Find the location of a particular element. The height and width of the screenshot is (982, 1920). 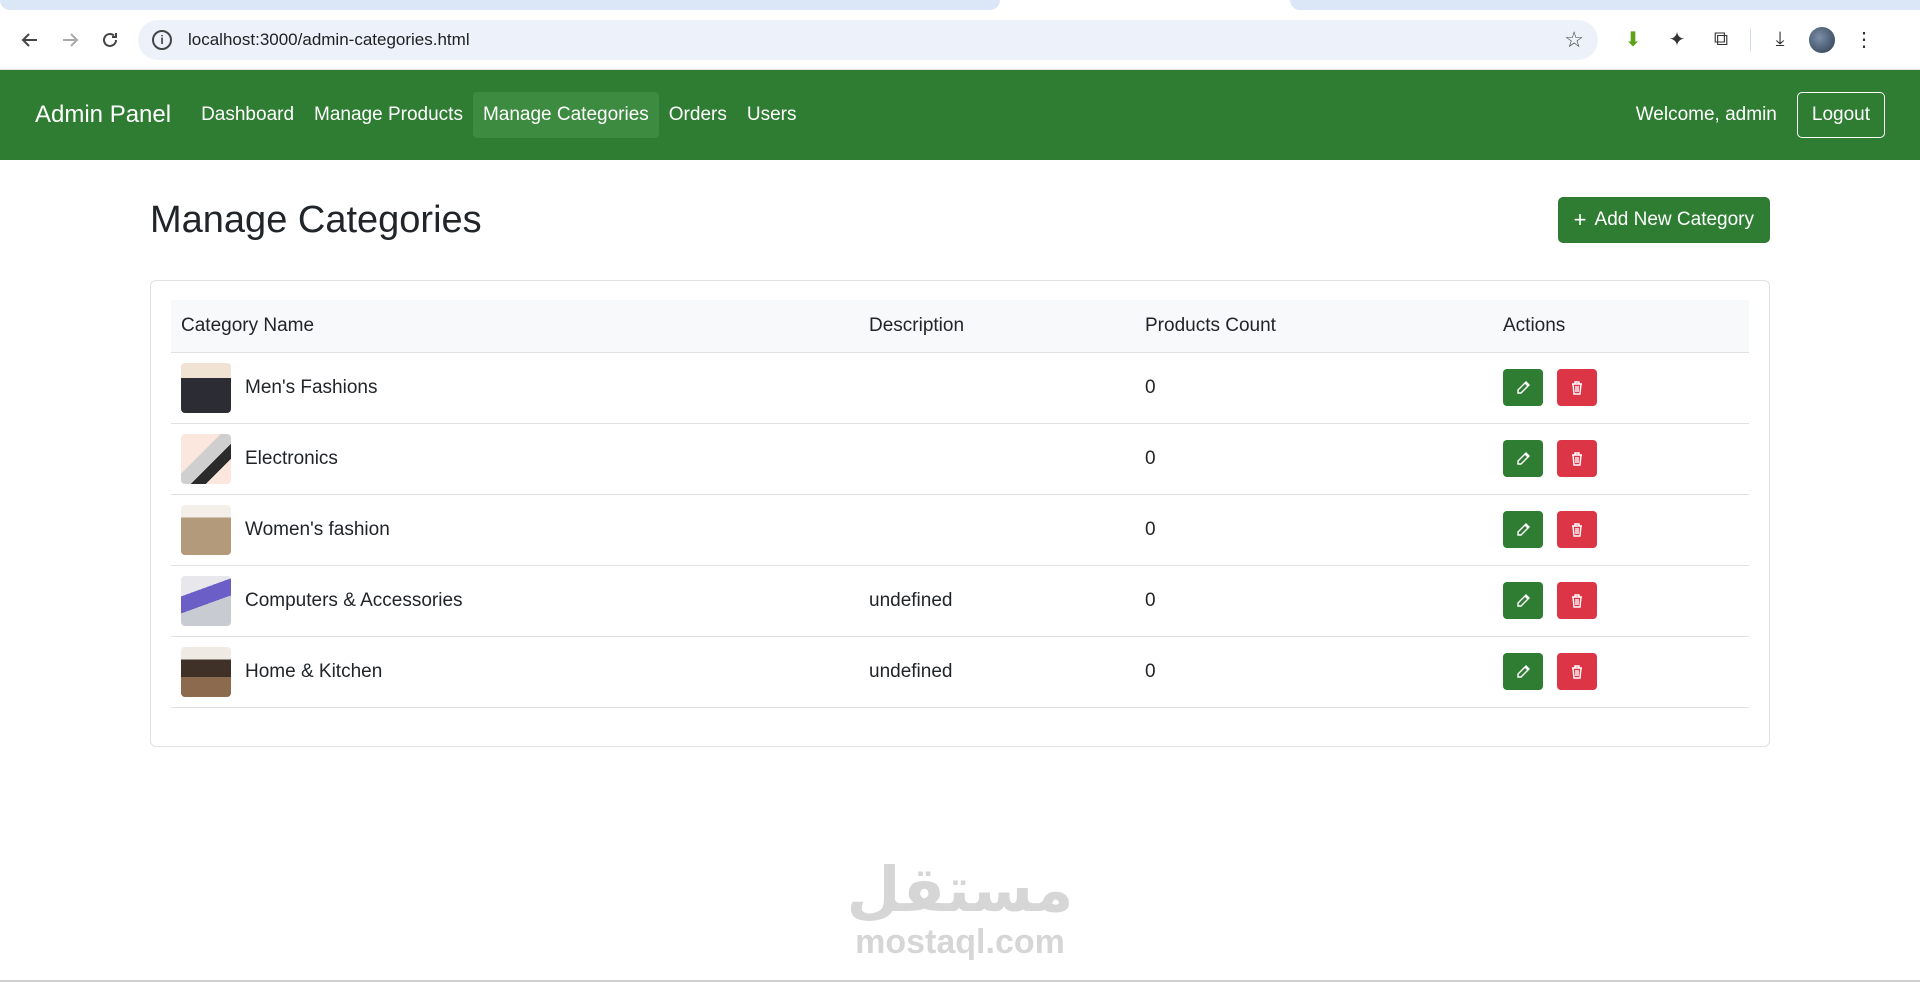

watermark-arabic: مستقل is located at coordinates (960, 889).